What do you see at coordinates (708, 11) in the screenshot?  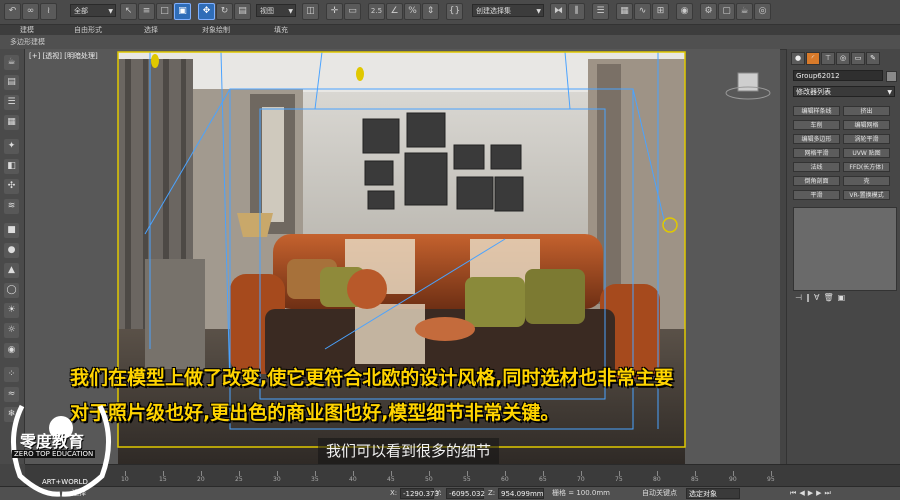 I see `render-setup-icon: ⚙` at bounding box center [708, 11].